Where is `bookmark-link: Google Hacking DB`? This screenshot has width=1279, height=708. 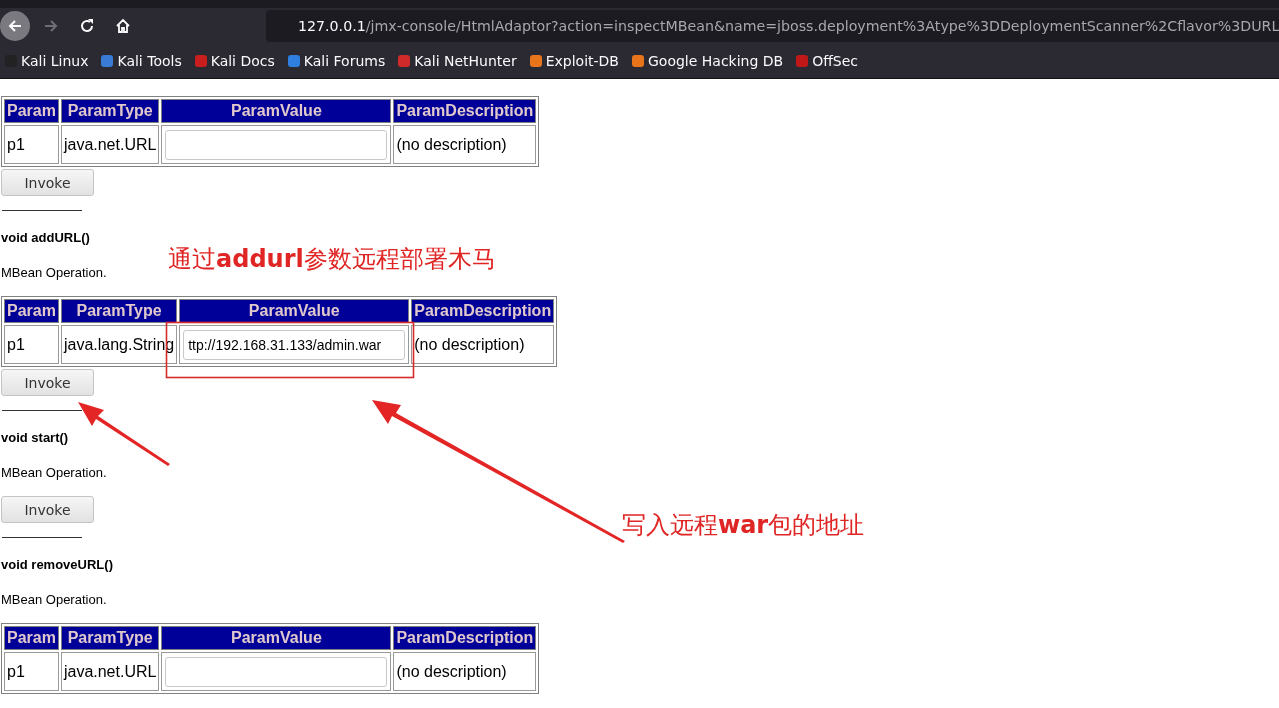
bookmark-link: Google Hacking DB is located at coordinates (707, 61).